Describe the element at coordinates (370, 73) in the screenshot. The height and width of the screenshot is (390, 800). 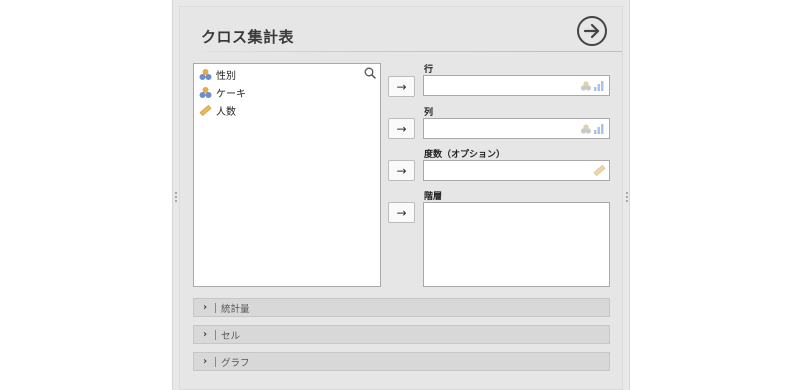
I see `search-icon` at that location.